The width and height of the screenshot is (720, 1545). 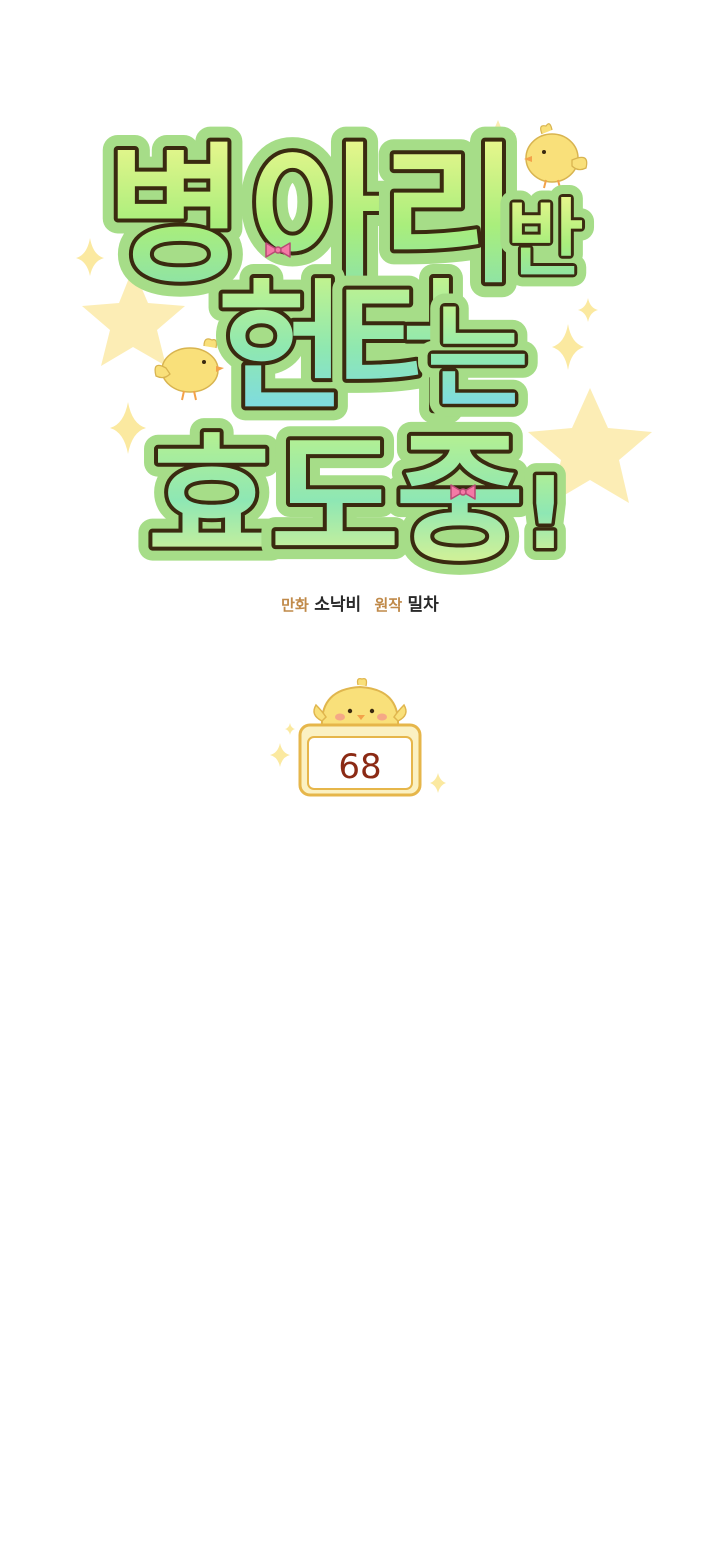 I want to click on title-char: 중, so click(x=460, y=500).